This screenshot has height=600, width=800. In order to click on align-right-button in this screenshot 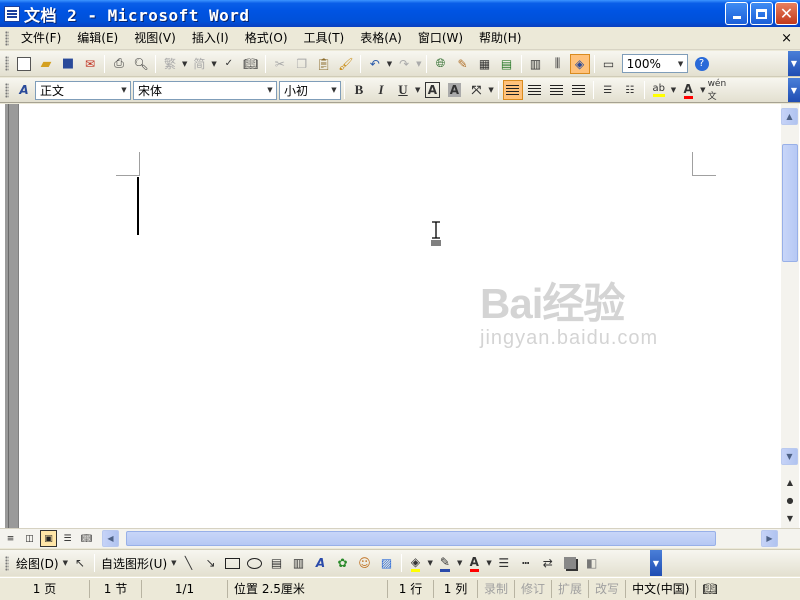, I will do `click(557, 90)`.